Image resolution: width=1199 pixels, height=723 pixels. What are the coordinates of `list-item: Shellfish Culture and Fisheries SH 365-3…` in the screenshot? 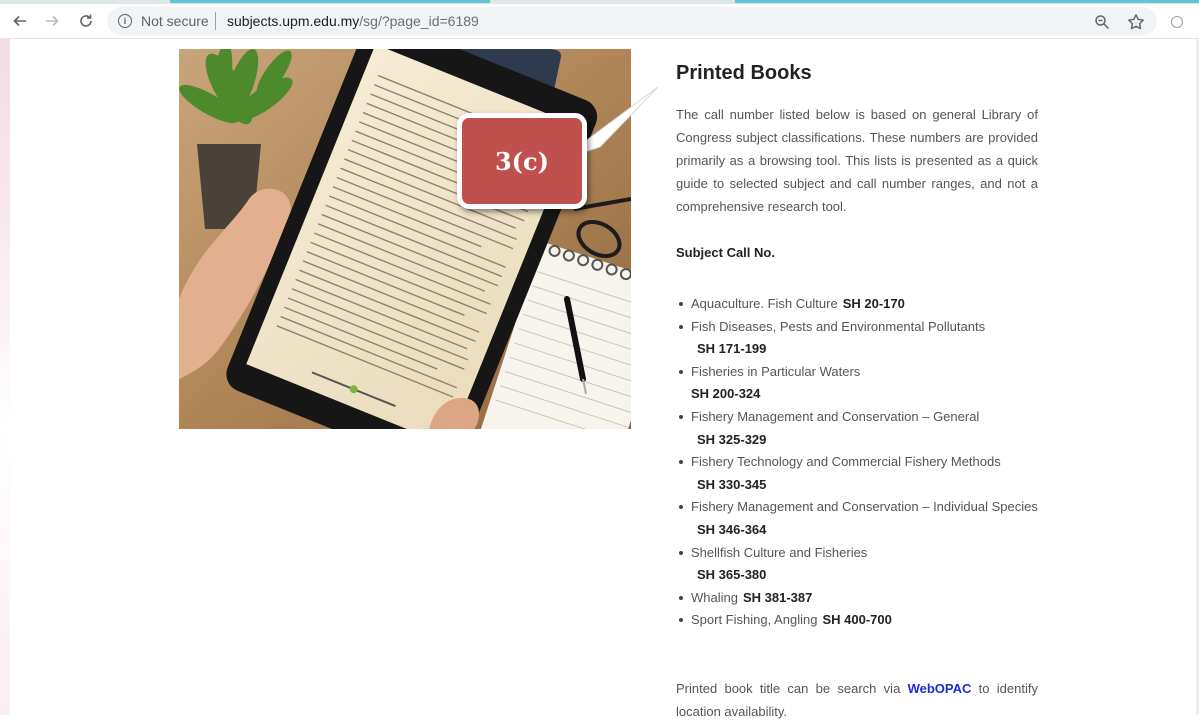 It's located at (866, 564).